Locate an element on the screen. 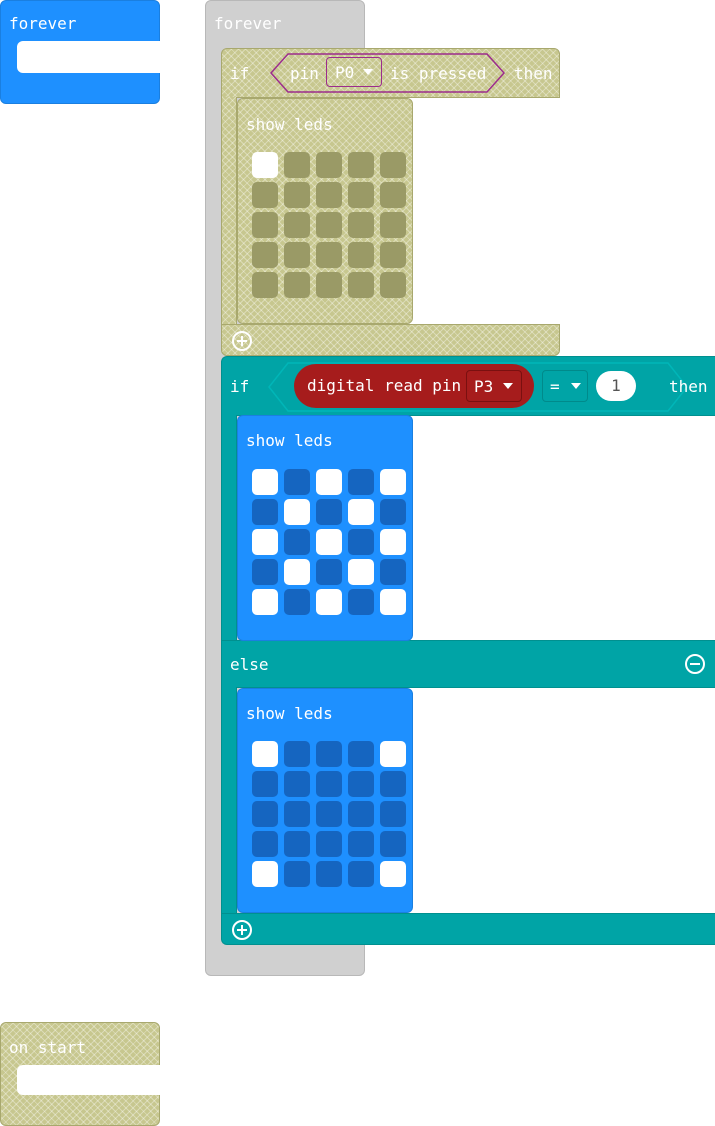 The image size is (715, 1126). pin-dropdown: P0 is located at coordinates (354, 72).